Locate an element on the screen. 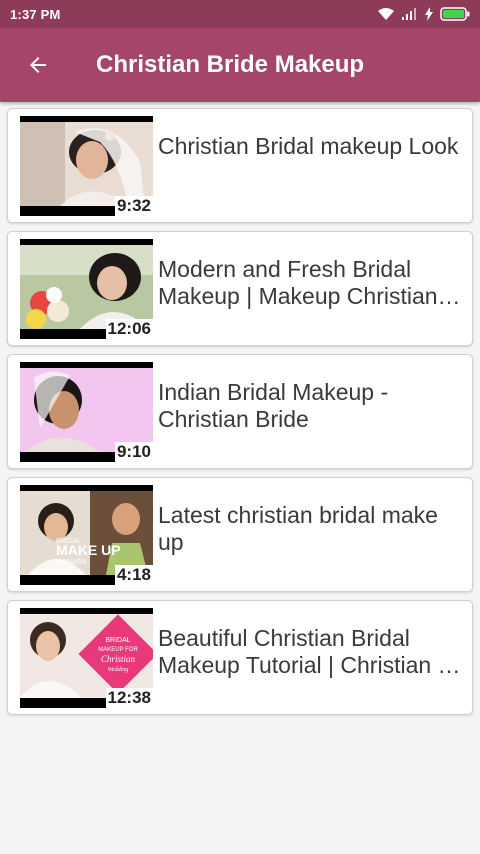  thumb-text-line: MAKE UP is located at coordinates (88, 550).